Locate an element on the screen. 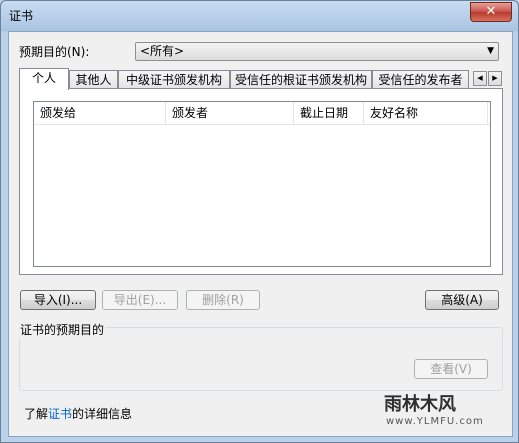 This screenshot has width=519, height=443. watermark-url: www.YLMFU.com is located at coordinates (435, 421).